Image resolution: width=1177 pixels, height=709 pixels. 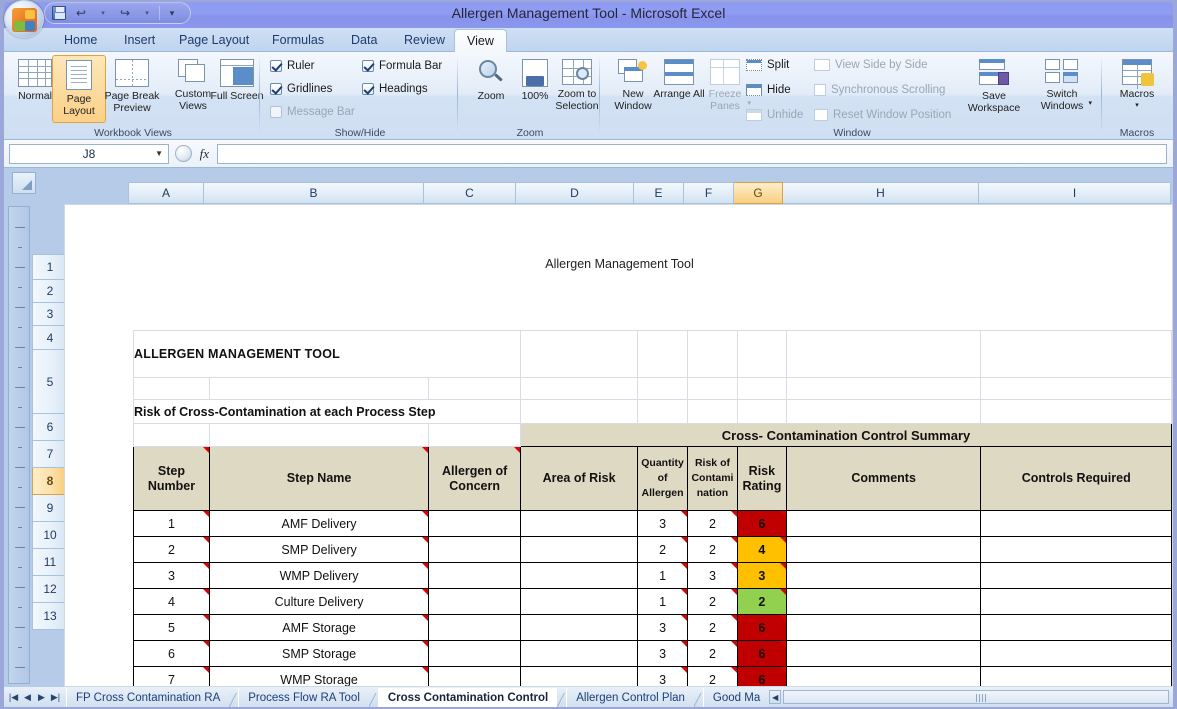 I want to click on row-header-3: 3, so click(x=50, y=314).